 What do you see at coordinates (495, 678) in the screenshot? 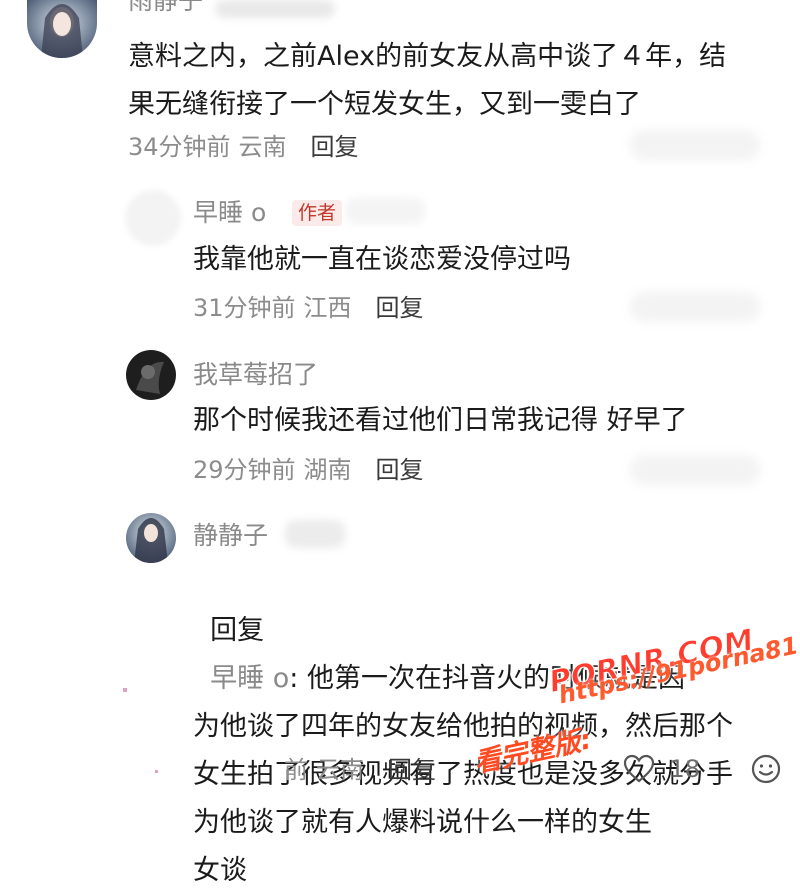
I see `comment-text-first: 他第一次在抖音火的时候就是因` at bounding box center [495, 678].